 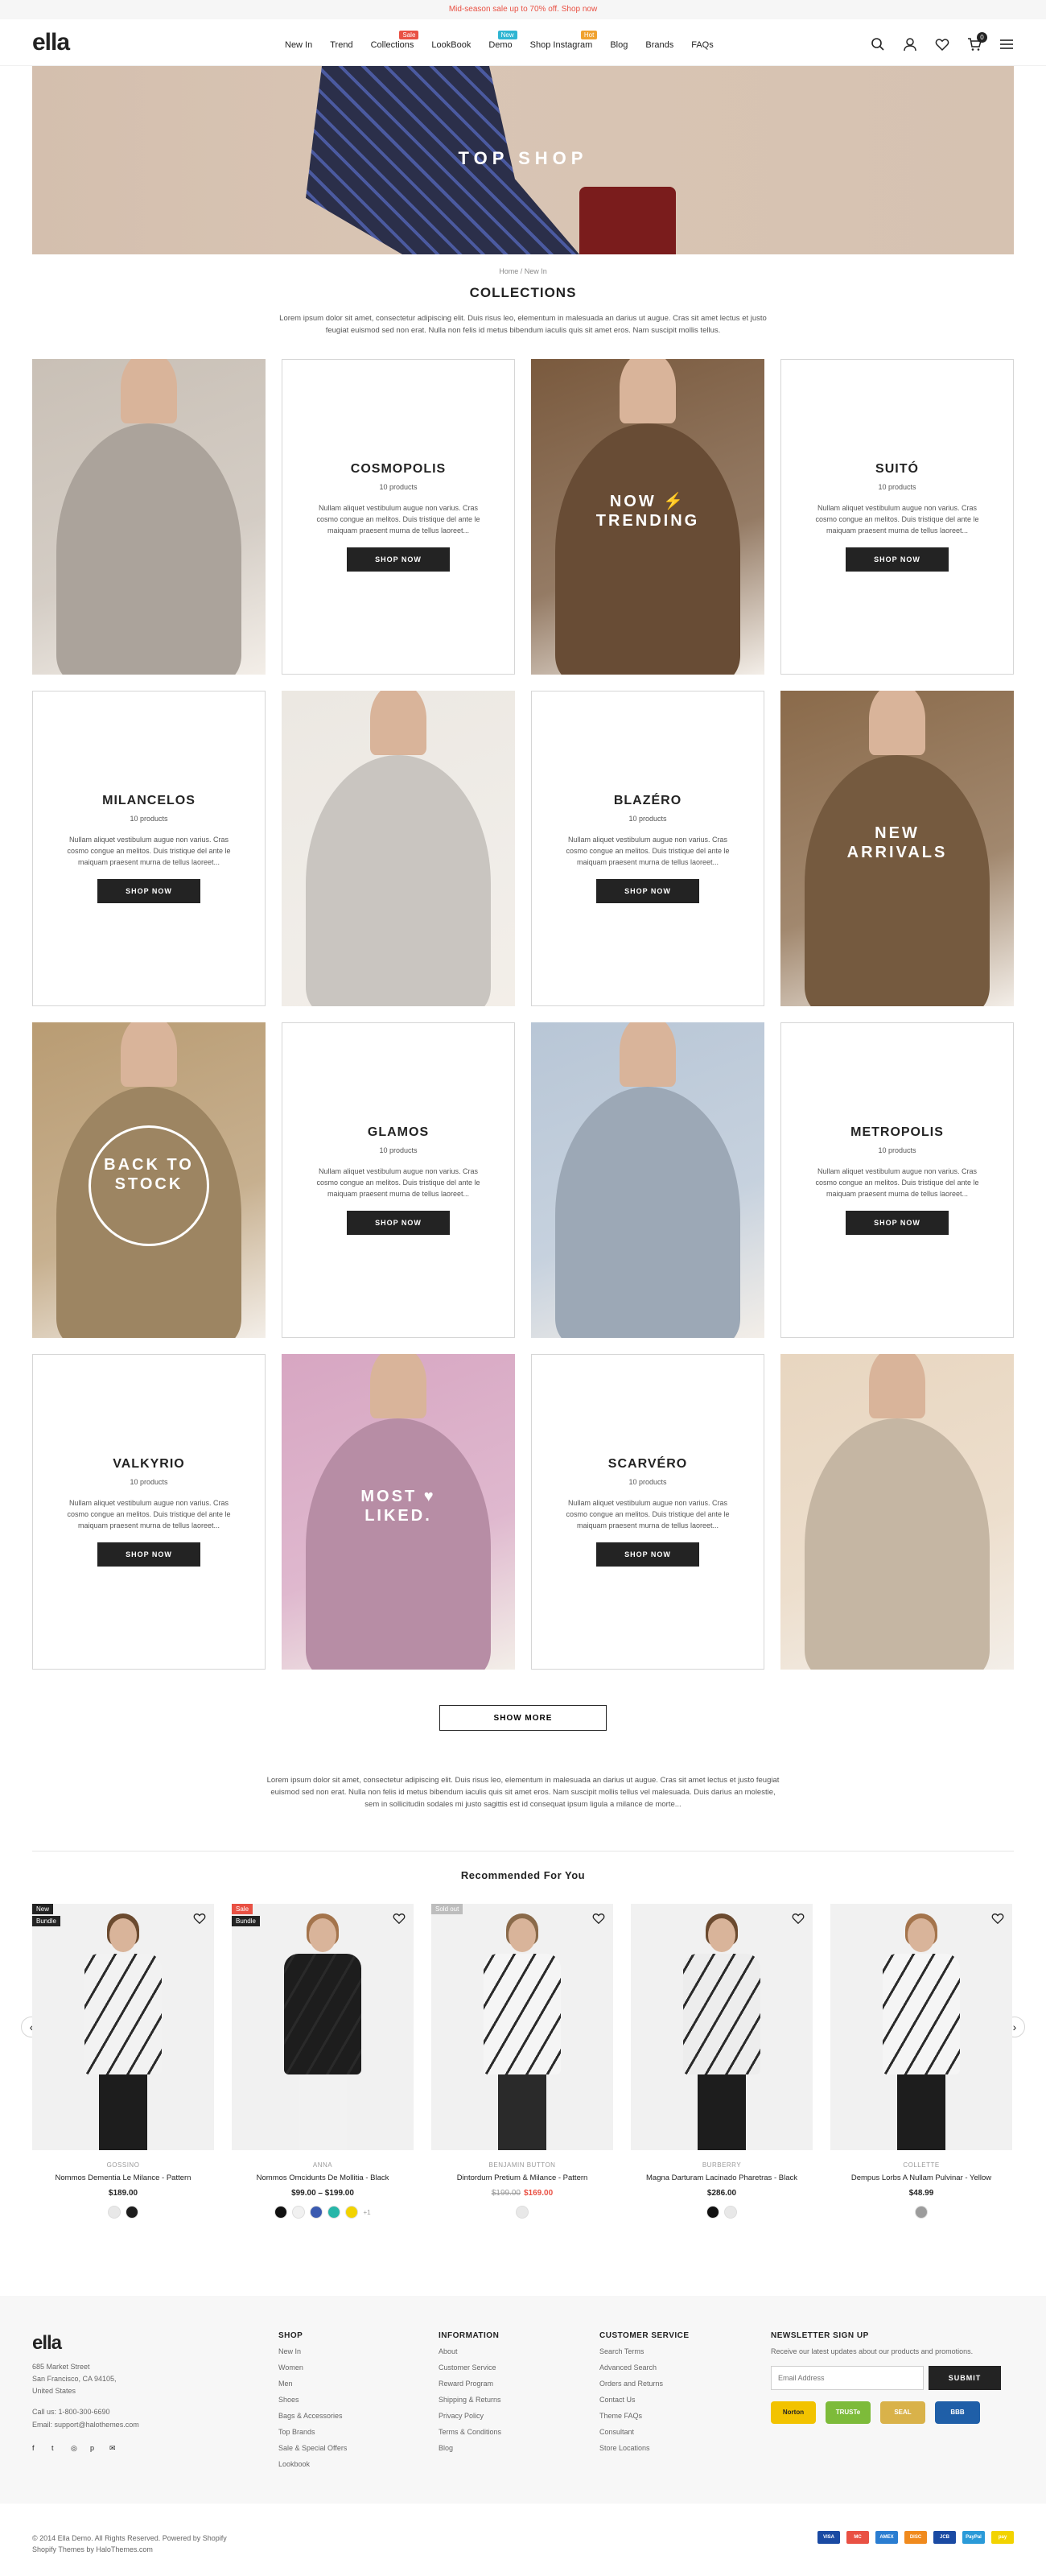 What do you see at coordinates (149, 1180) in the screenshot?
I see `collection-photo: BACK TO STOCK` at bounding box center [149, 1180].